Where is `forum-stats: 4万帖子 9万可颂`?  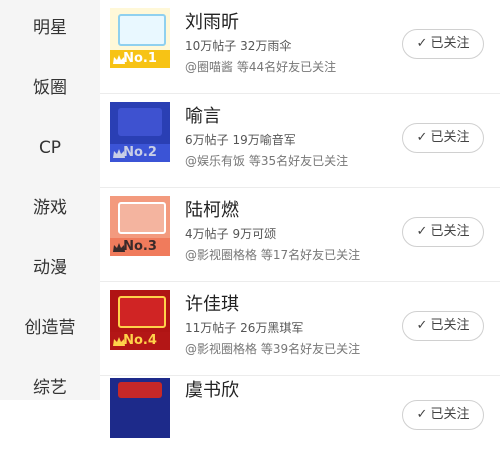
forum-stats: 4万帖子 9万可颂 is located at coordinates (231, 234).